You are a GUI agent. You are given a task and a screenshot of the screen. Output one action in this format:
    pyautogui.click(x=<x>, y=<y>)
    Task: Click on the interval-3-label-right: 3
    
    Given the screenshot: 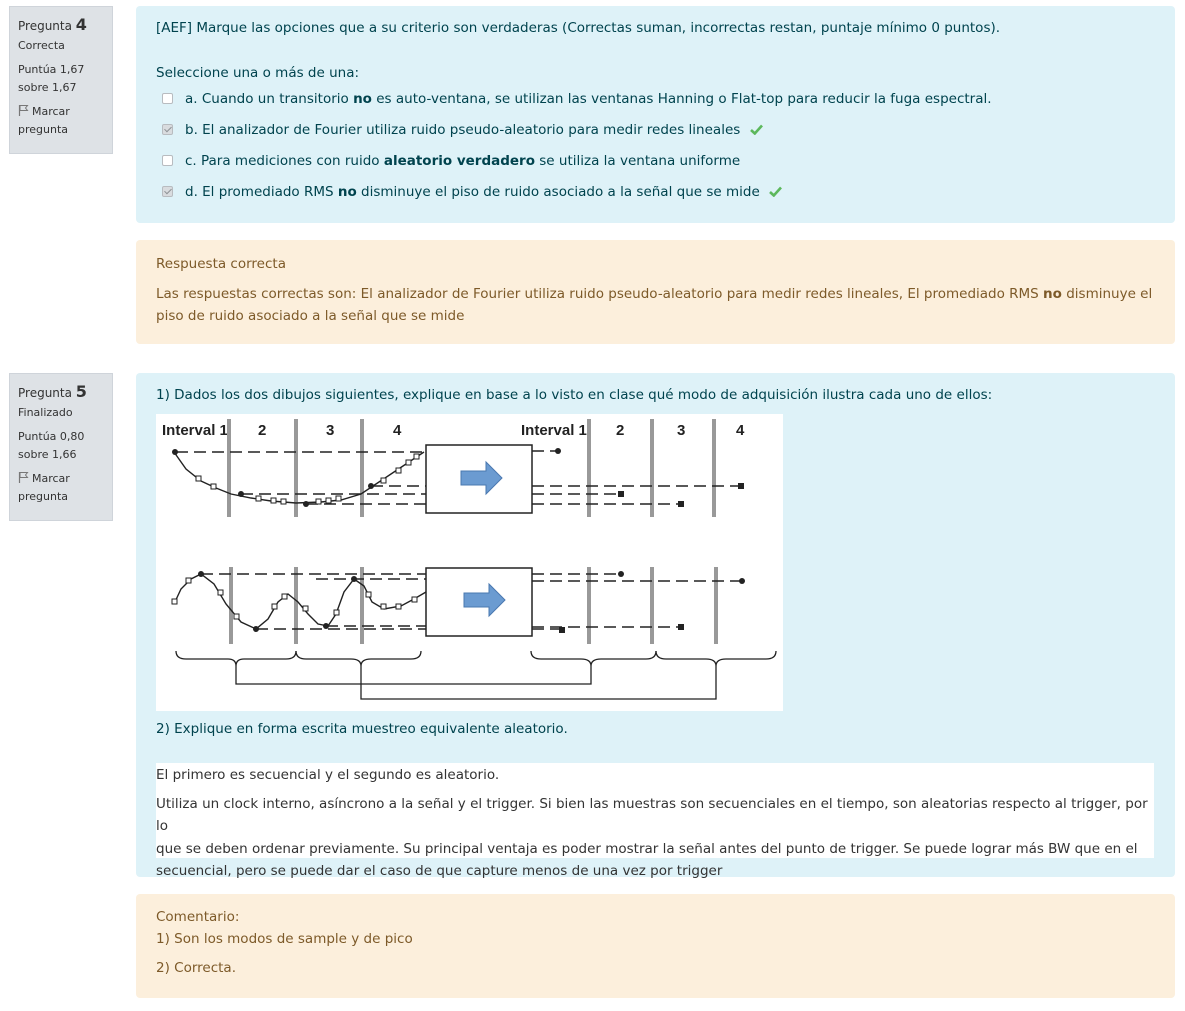 What is the action you would take?
    pyautogui.click(x=681, y=430)
    